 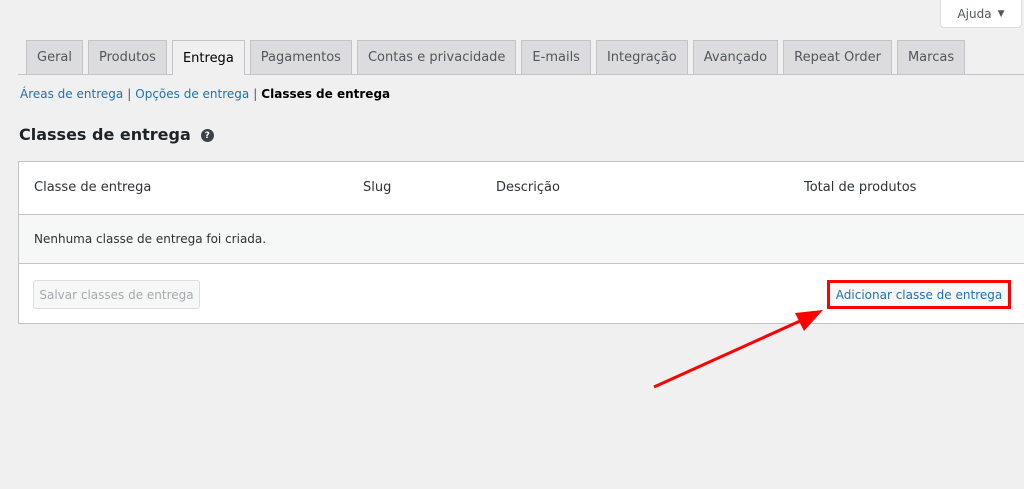 What do you see at coordinates (105, 134) in the screenshot?
I see `page-title-text: Classes de entrega` at bounding box center [105, 134].